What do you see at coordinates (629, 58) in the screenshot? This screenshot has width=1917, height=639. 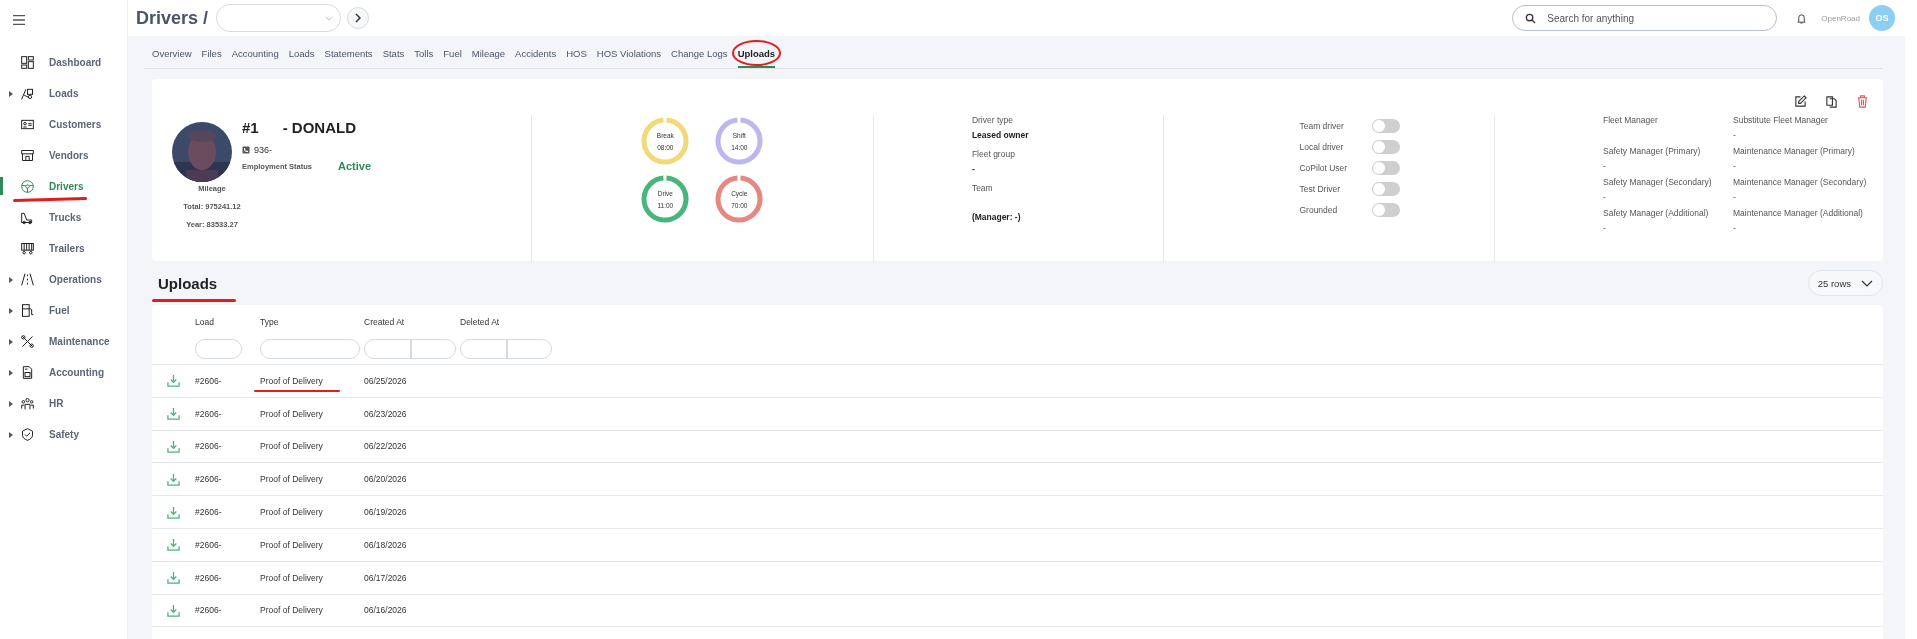 I see `tab: HOS Violations` at bounding box center [629, 58].